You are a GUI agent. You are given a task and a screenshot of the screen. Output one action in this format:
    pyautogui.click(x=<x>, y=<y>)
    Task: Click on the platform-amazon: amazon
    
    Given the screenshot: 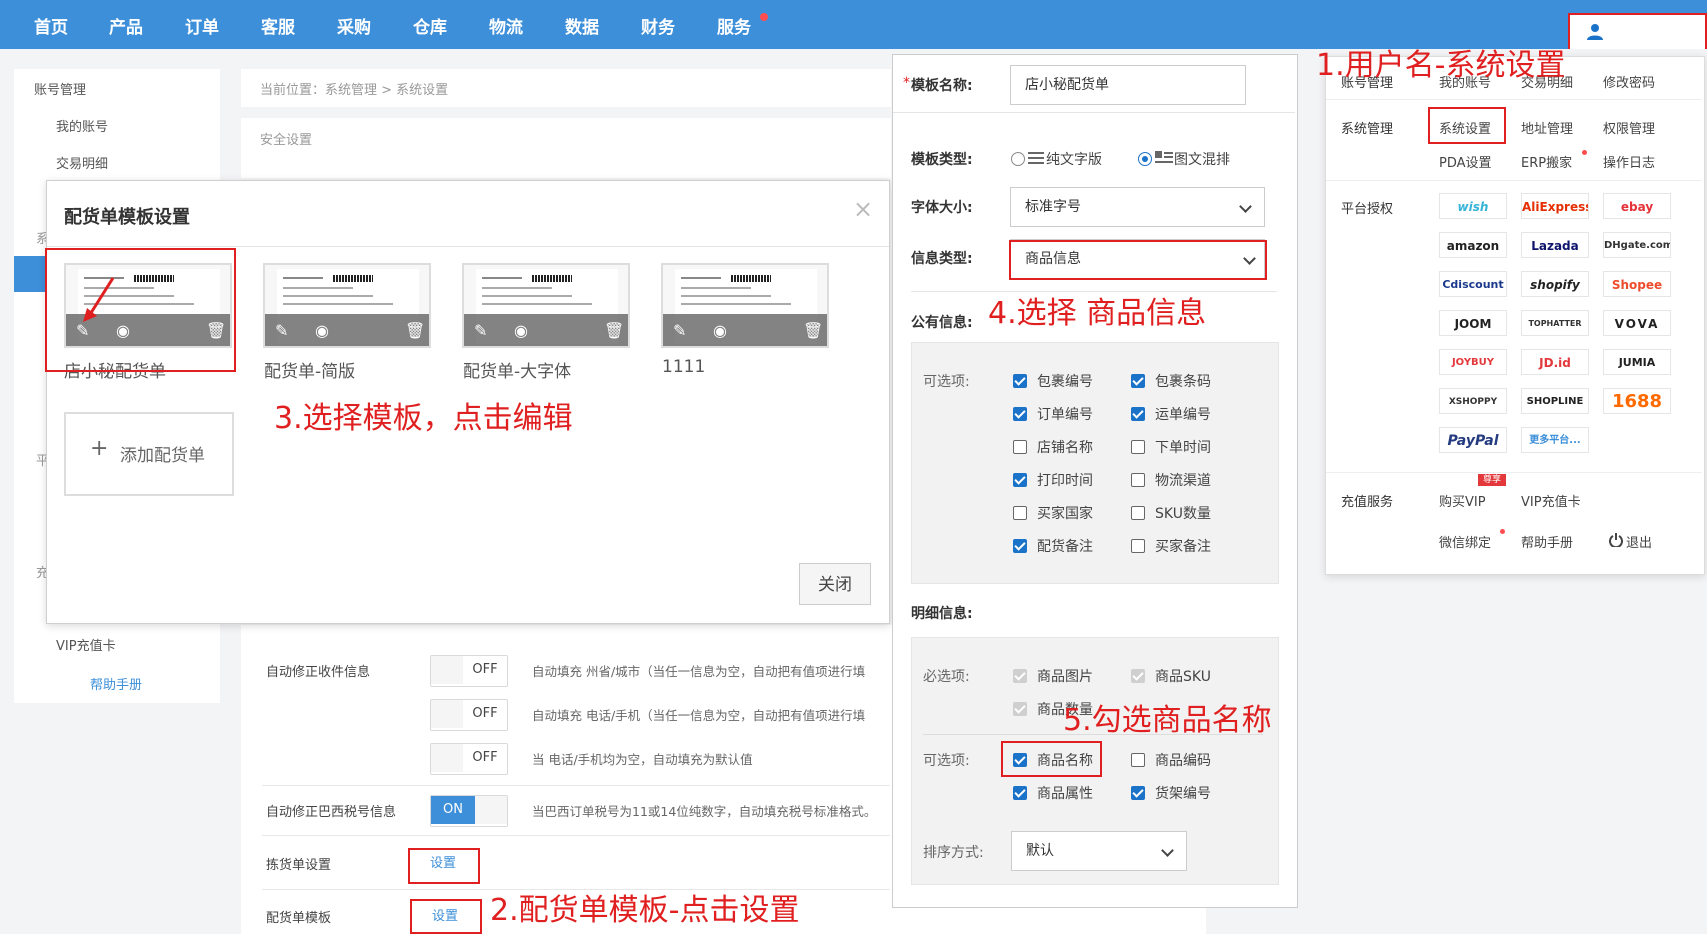 What is the action you would take?
    pyautogui.click(x=1473, y=245)
    